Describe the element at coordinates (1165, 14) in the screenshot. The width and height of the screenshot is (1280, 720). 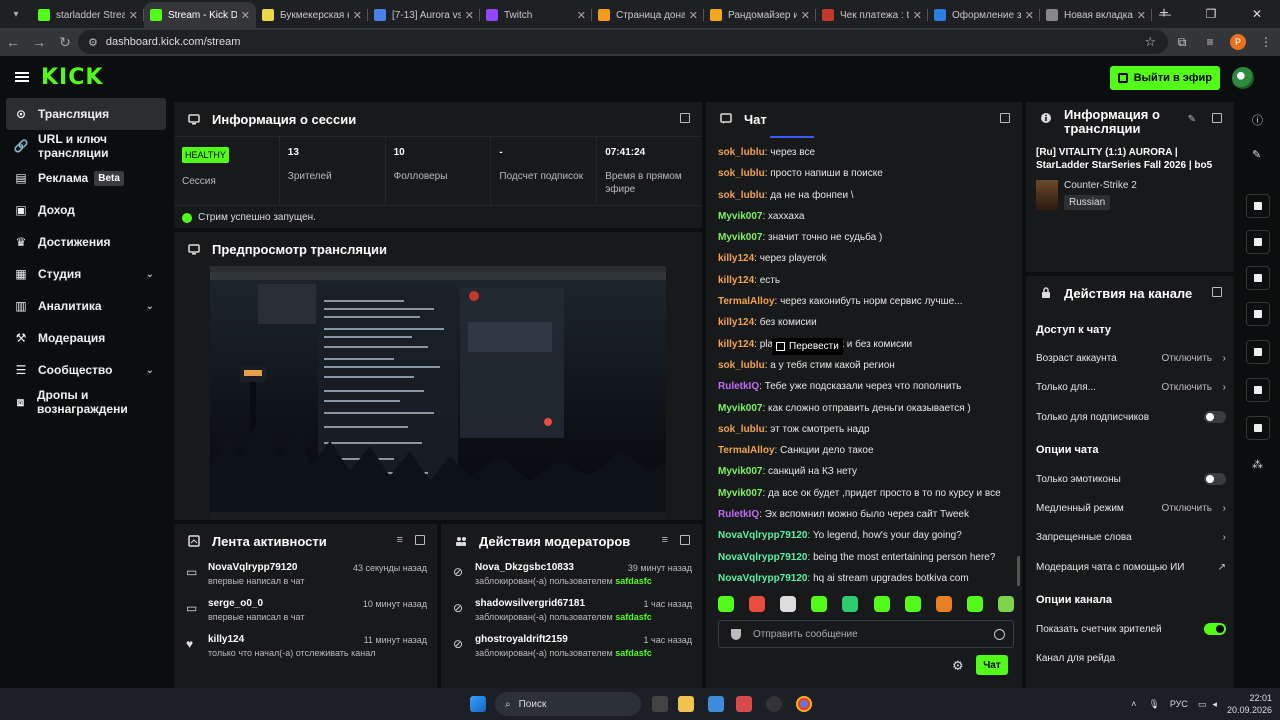
I see `minimize-button: —` at that location.